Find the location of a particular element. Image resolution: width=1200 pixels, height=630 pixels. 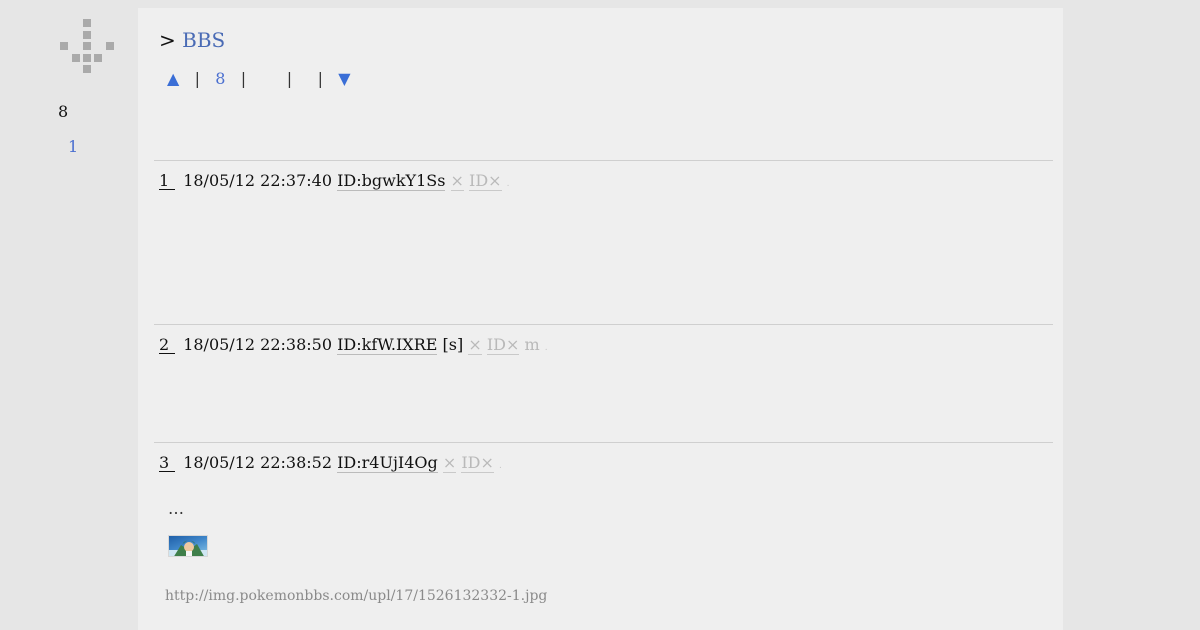

post-tag: [s] is located at coordinates (453, 344).